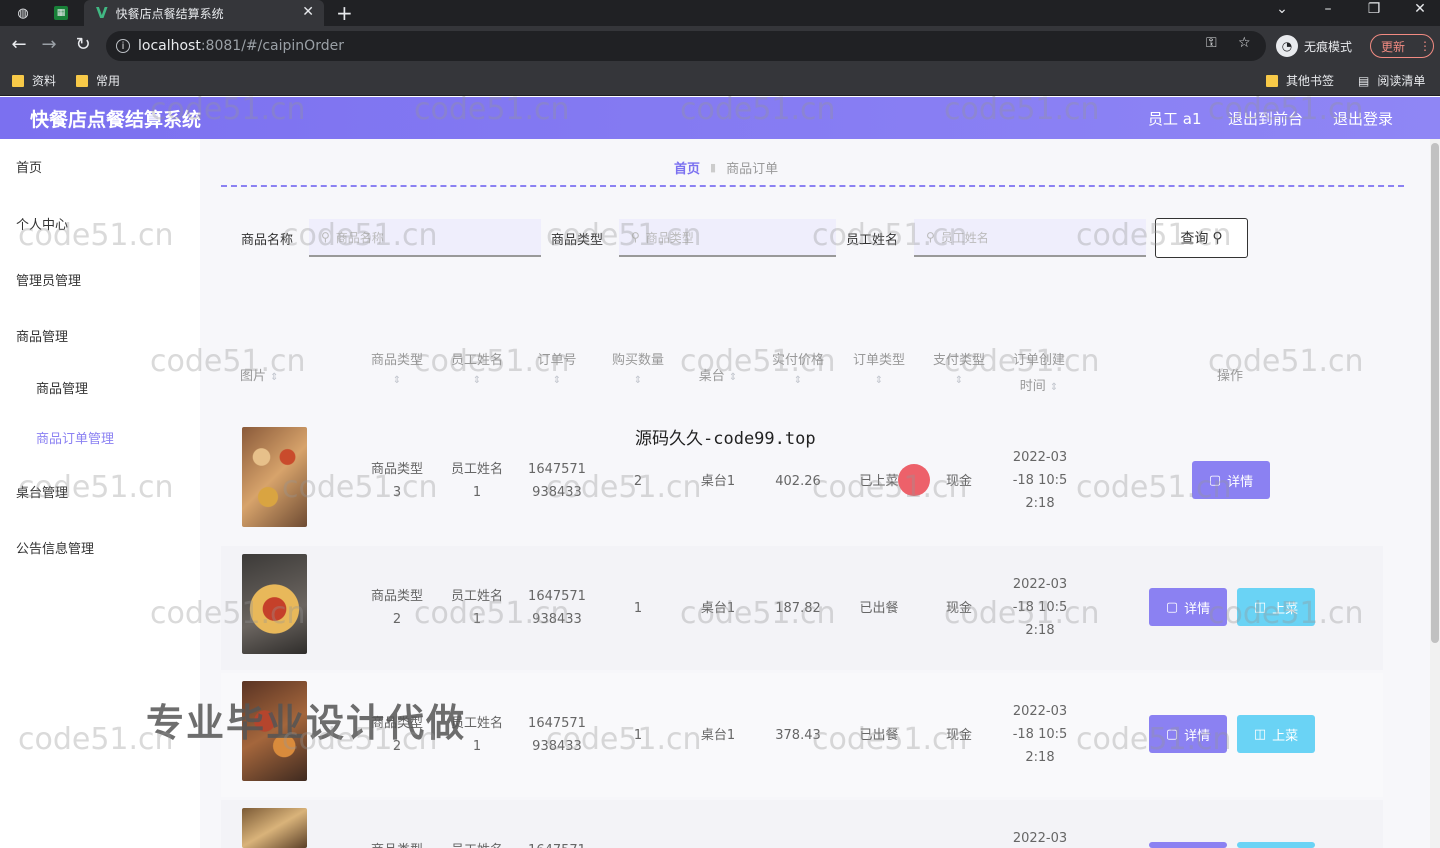 The width and height of the screenshot is (1440, 848). Describe the element at coordinates (49, 44) in the screenshot. I see `forward-icon: →` at that location.